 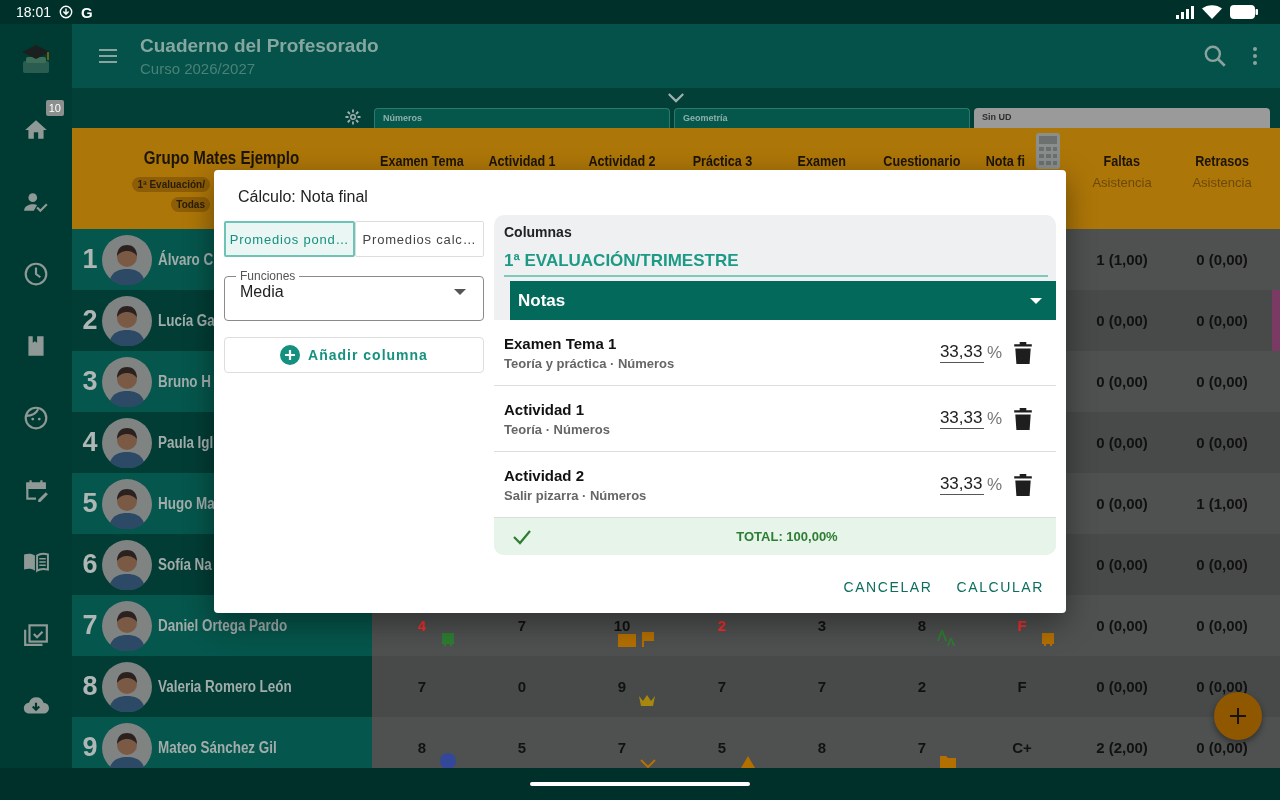 What do you see at coordinates (217, 747) in the screenshot?
I see `student-name: Mateo Sánchez Gil` at bounding box center [217, 747].